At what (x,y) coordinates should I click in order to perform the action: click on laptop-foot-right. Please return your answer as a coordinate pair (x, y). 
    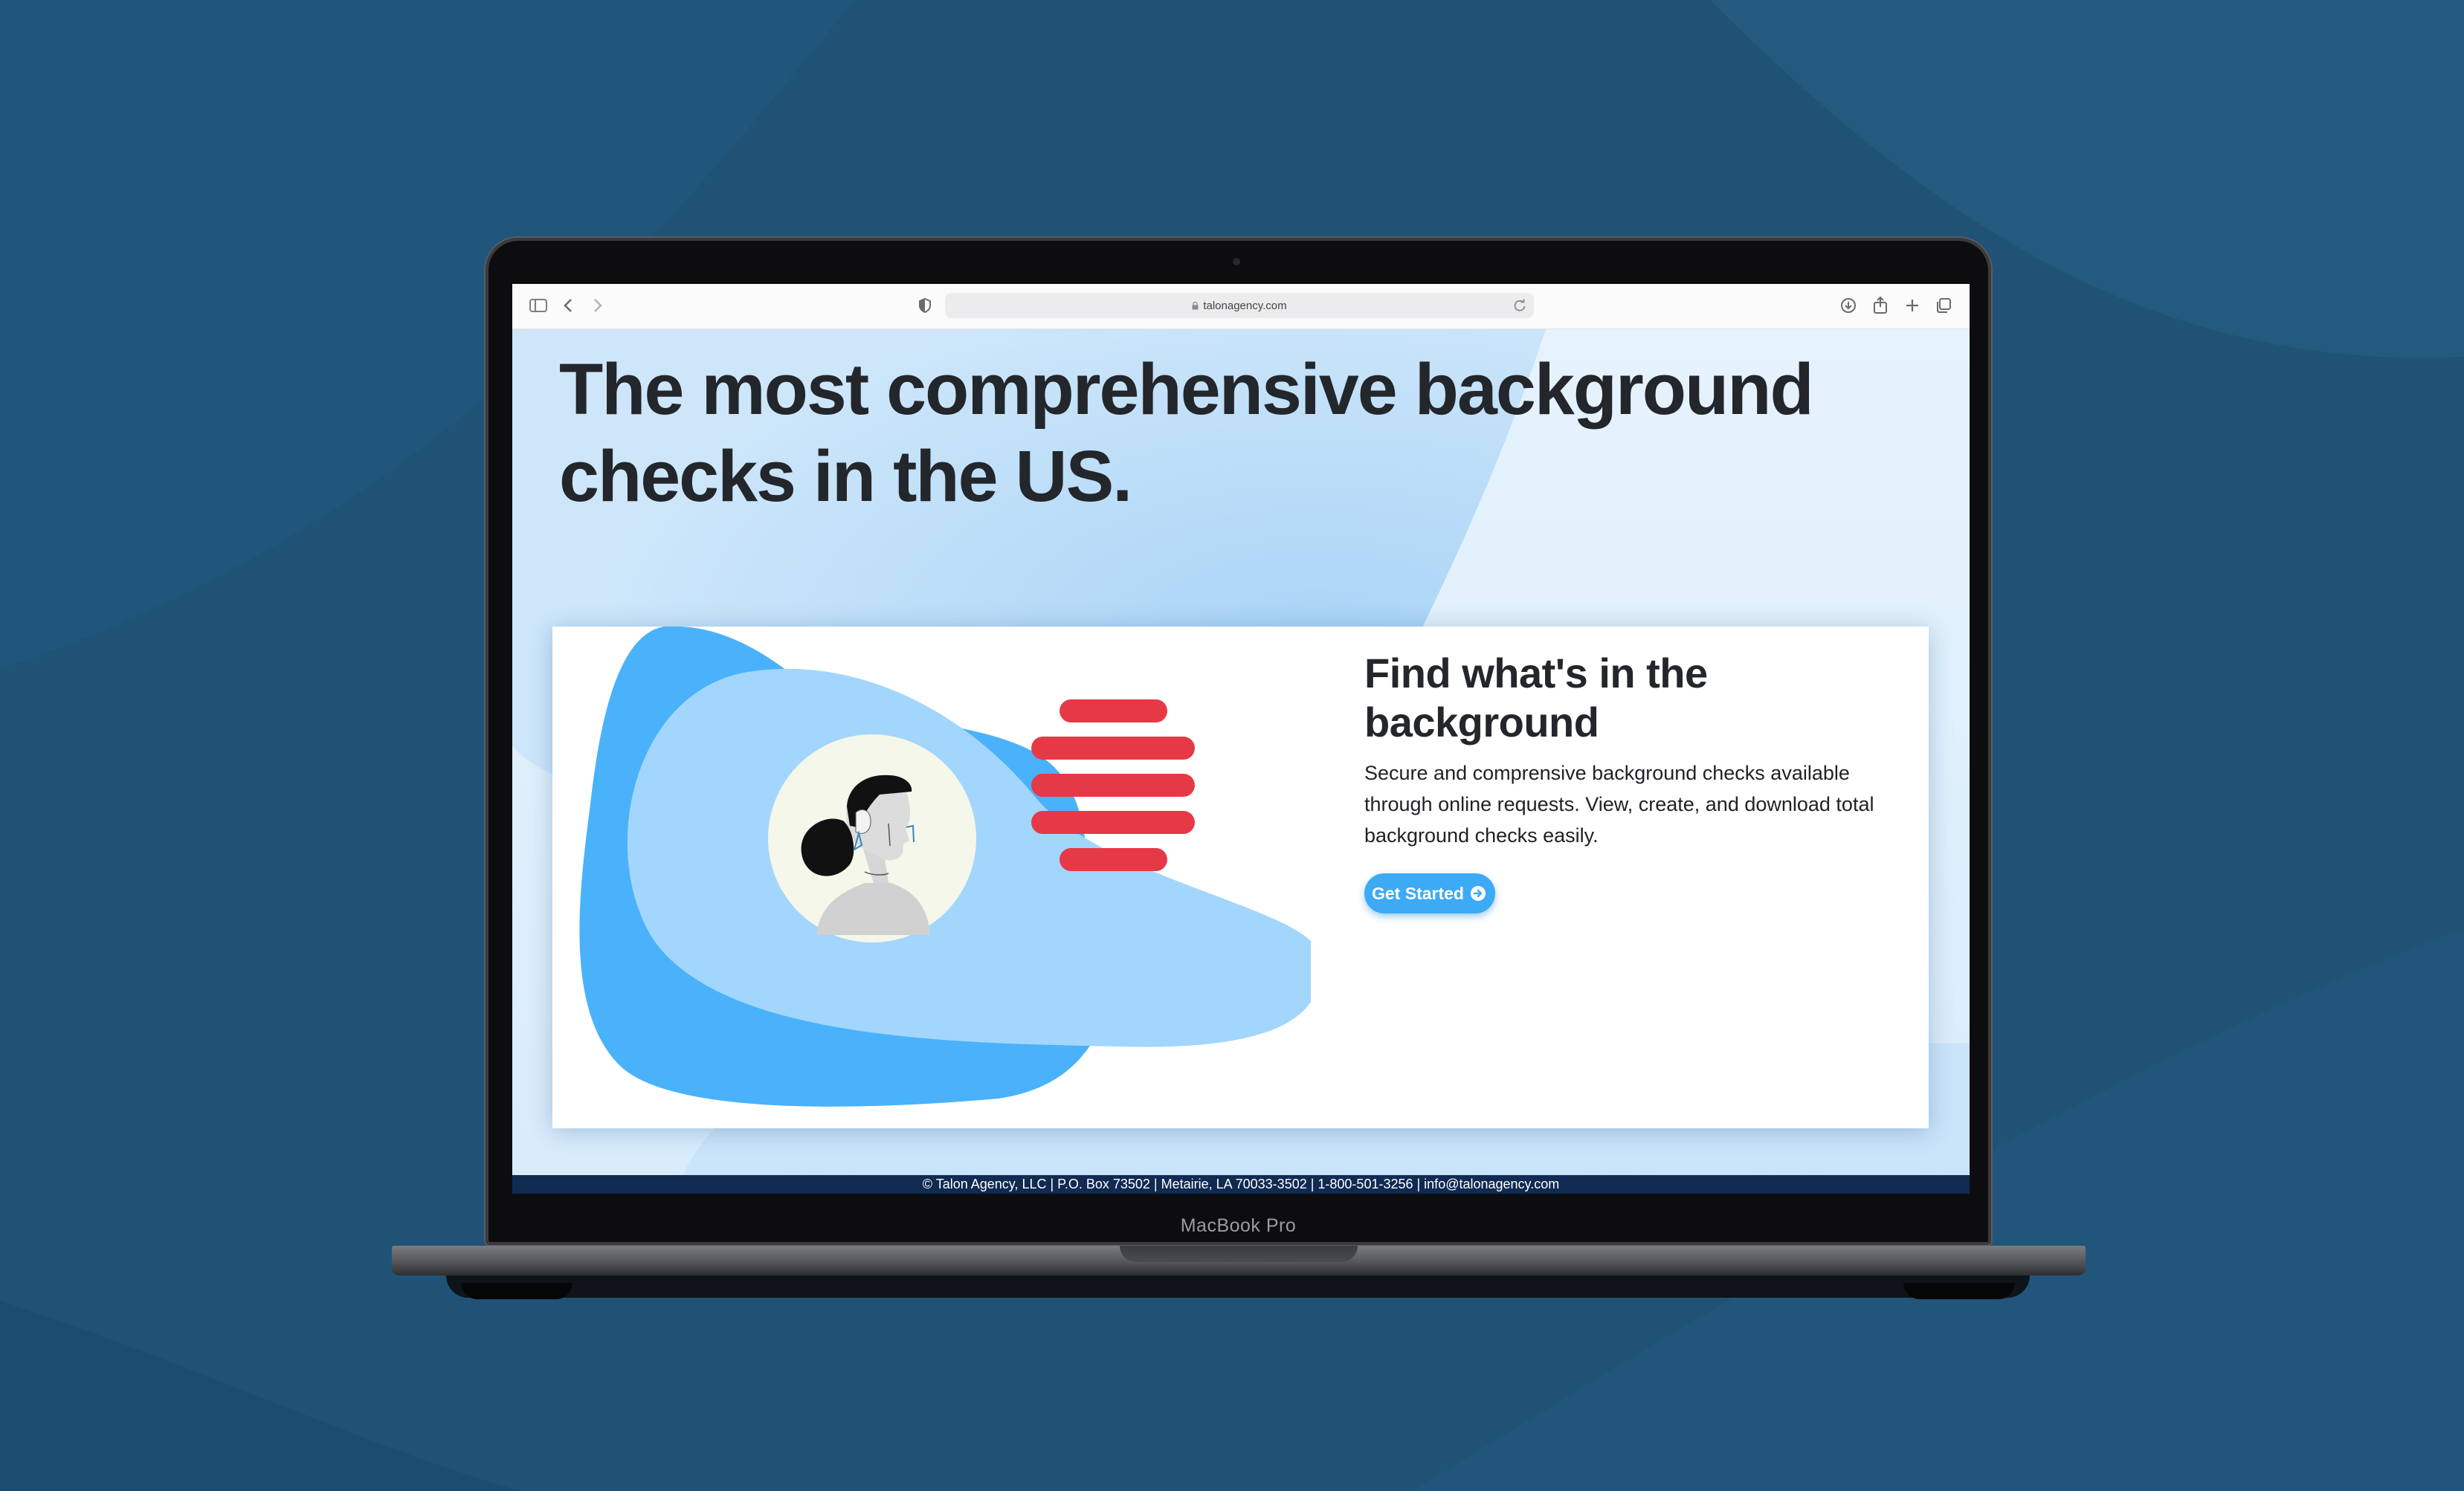
    Looking at the image, I should click on (1959, 1291).